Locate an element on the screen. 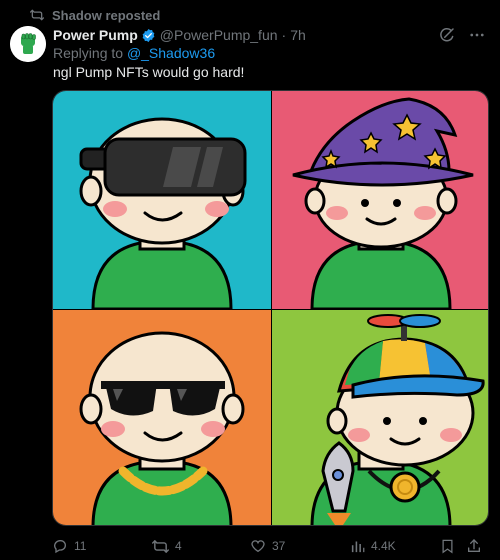  action-bar: 11 4 37 4.4K is located at coordinates (269, 546).